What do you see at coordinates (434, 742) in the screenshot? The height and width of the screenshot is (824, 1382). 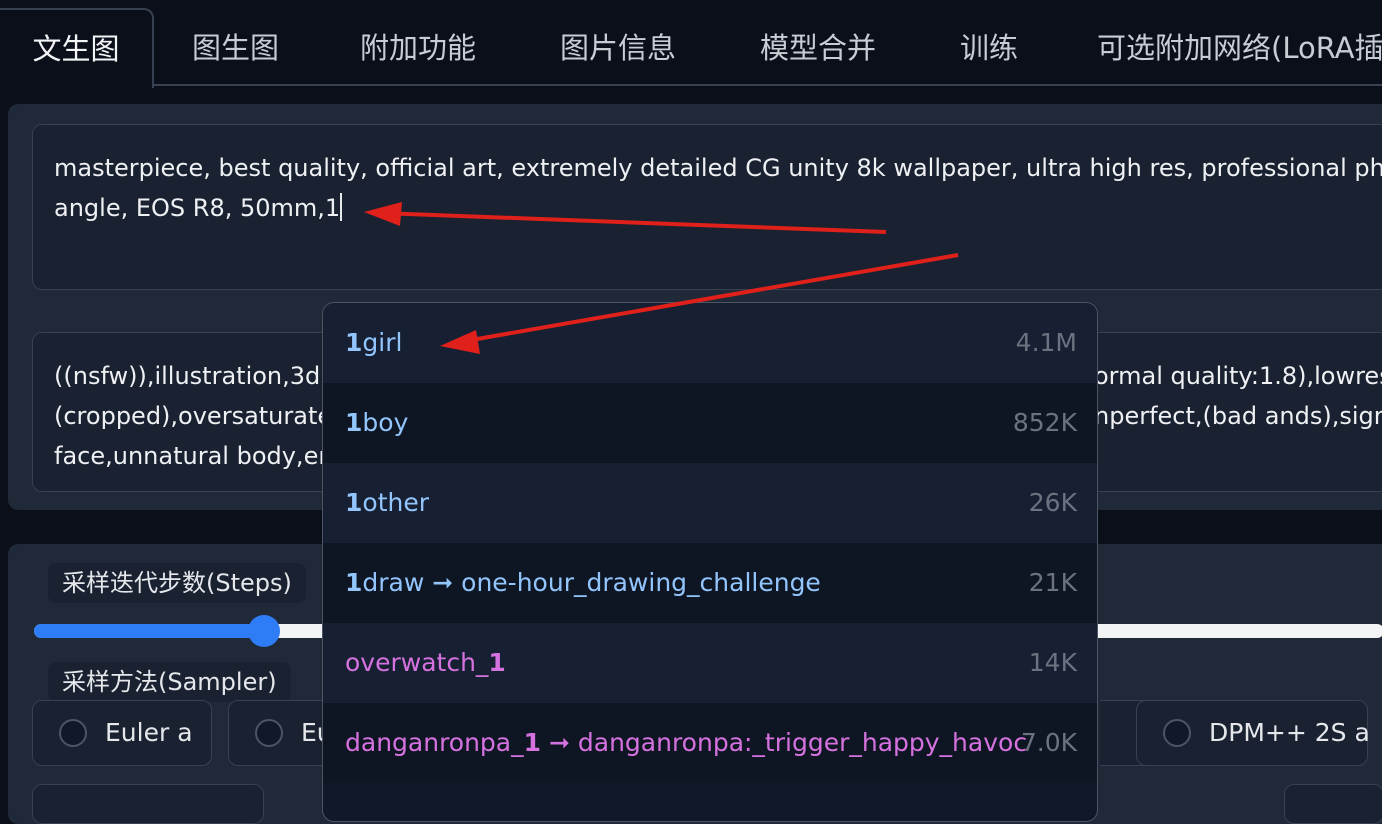 I see `autocomplete-option-prefix: danganronpa_` at bounding box center [434, 742].